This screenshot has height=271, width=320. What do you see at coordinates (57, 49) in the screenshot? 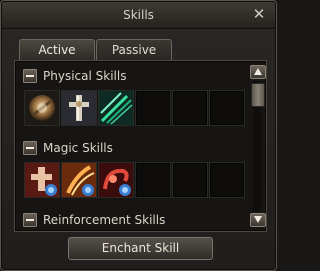
I see `tab-active: Active` at bounding box center [57, 49].